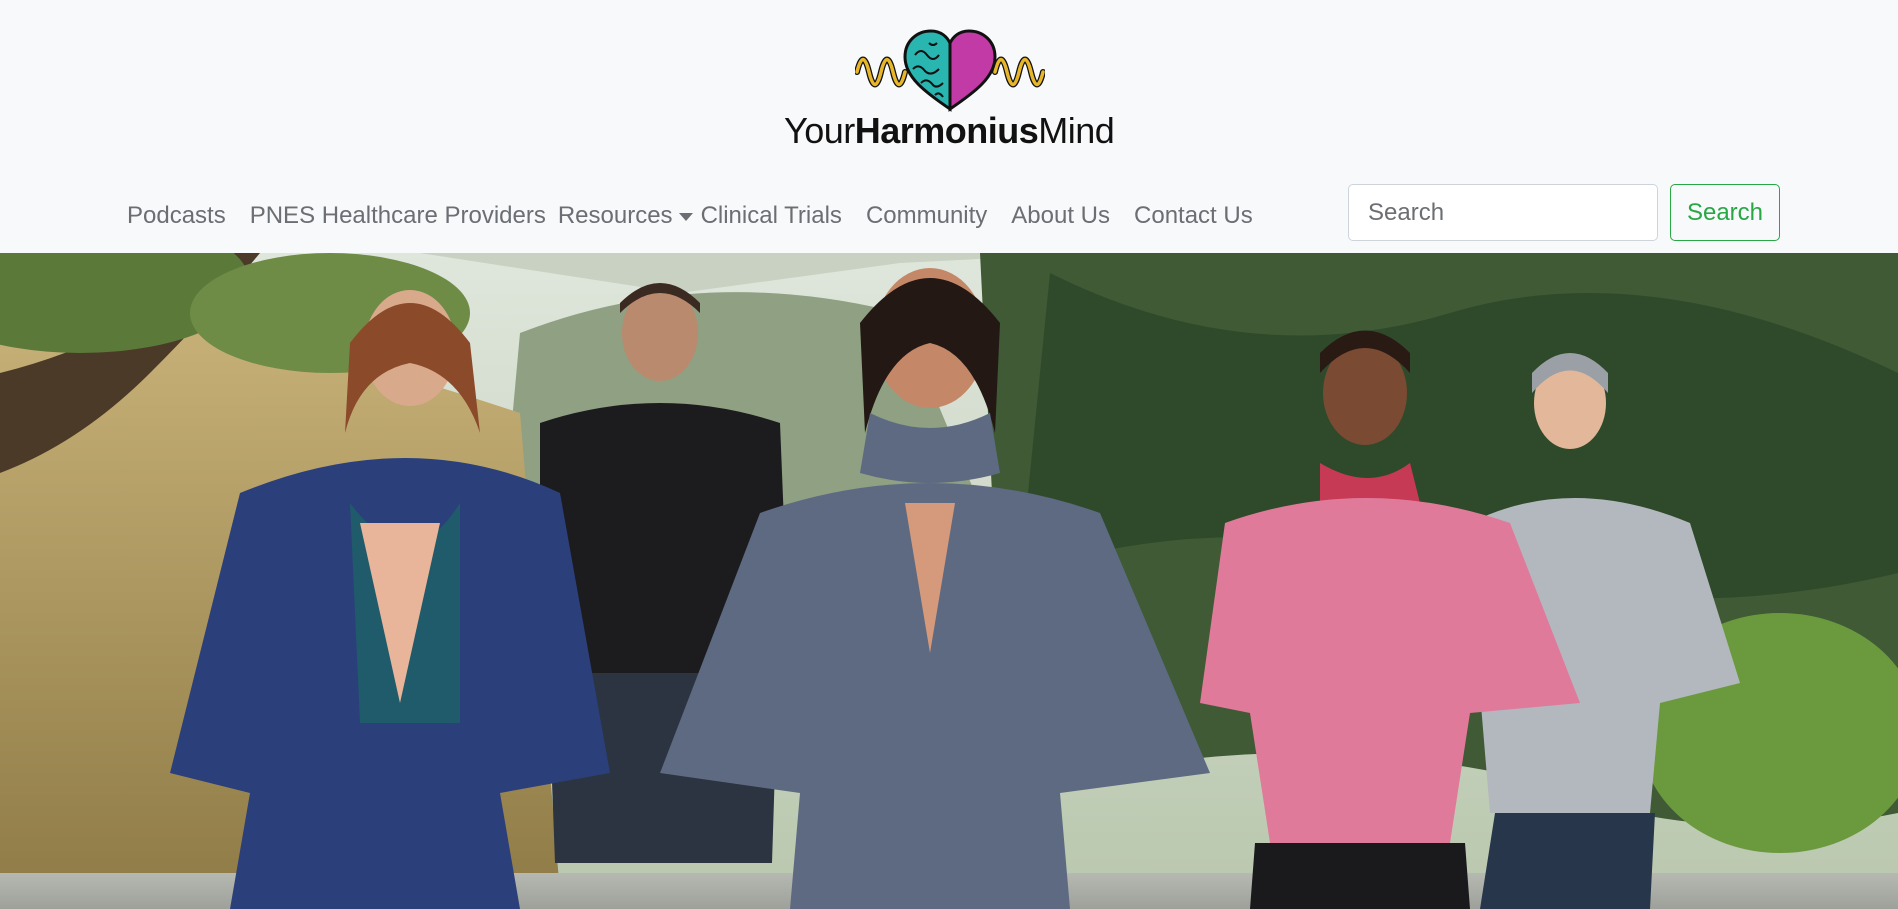 Image resolution: width=1898 pixels, height=909 pixels. What do you see at coordinates (1193, 216) in the screenshot?
I see `nav-item-contact-us: Contact Us` at bounding box center [1193, 216].